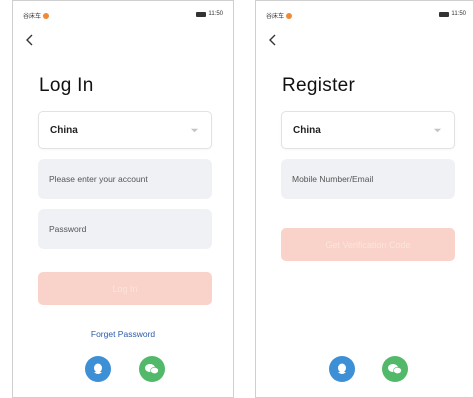 Image resolution: width=473 pixels, height=398 pixels. I want to click on page-title: Register, so click(319, 85).